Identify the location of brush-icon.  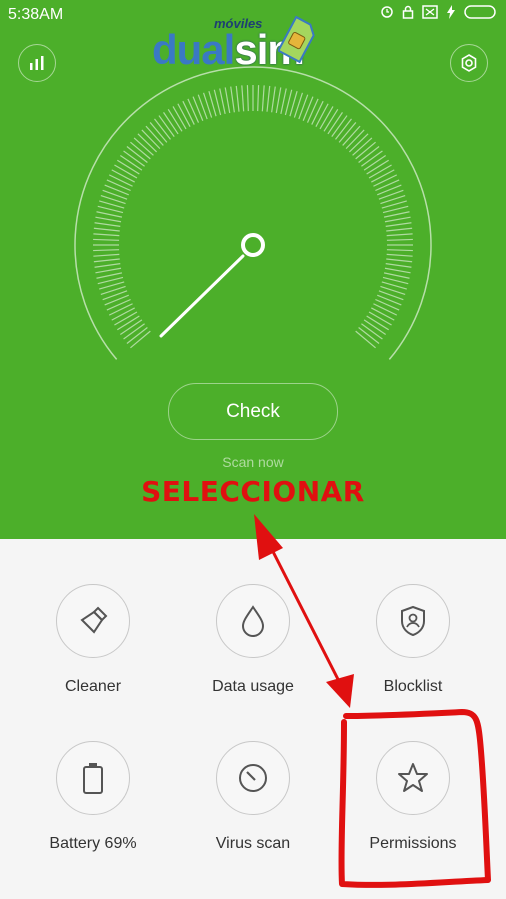
(94, 620).